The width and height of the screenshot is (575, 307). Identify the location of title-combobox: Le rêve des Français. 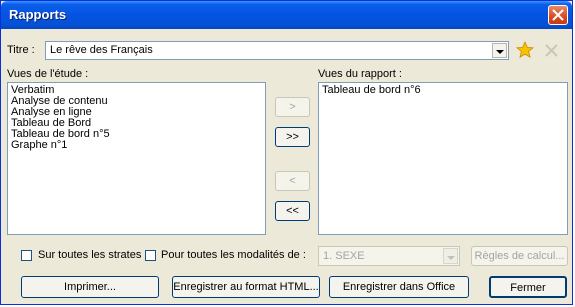
(277, 50).